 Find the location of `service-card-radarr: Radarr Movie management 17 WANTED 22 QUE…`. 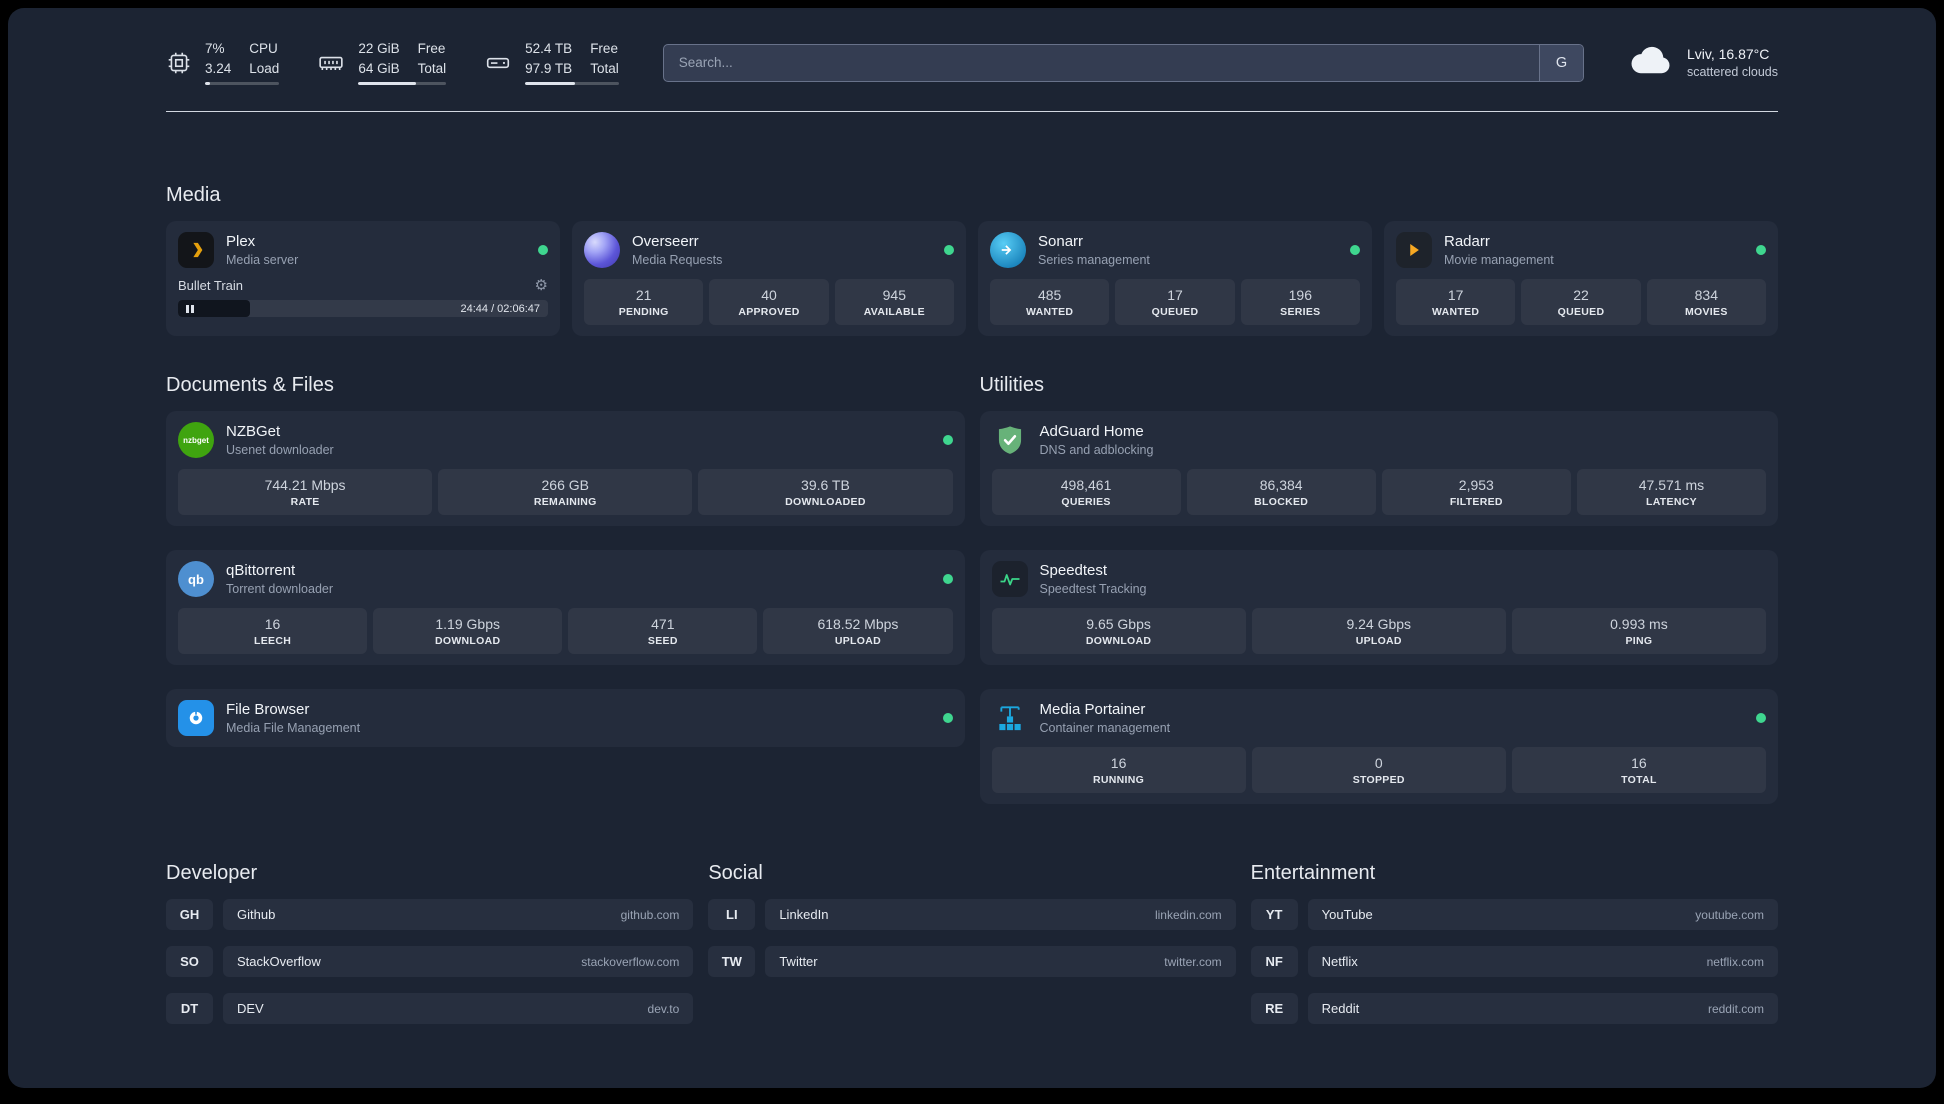

service-card-radarr: Radarr Movie management 17 WANTED 22 QUE… is located at coordinates (1581, 279).